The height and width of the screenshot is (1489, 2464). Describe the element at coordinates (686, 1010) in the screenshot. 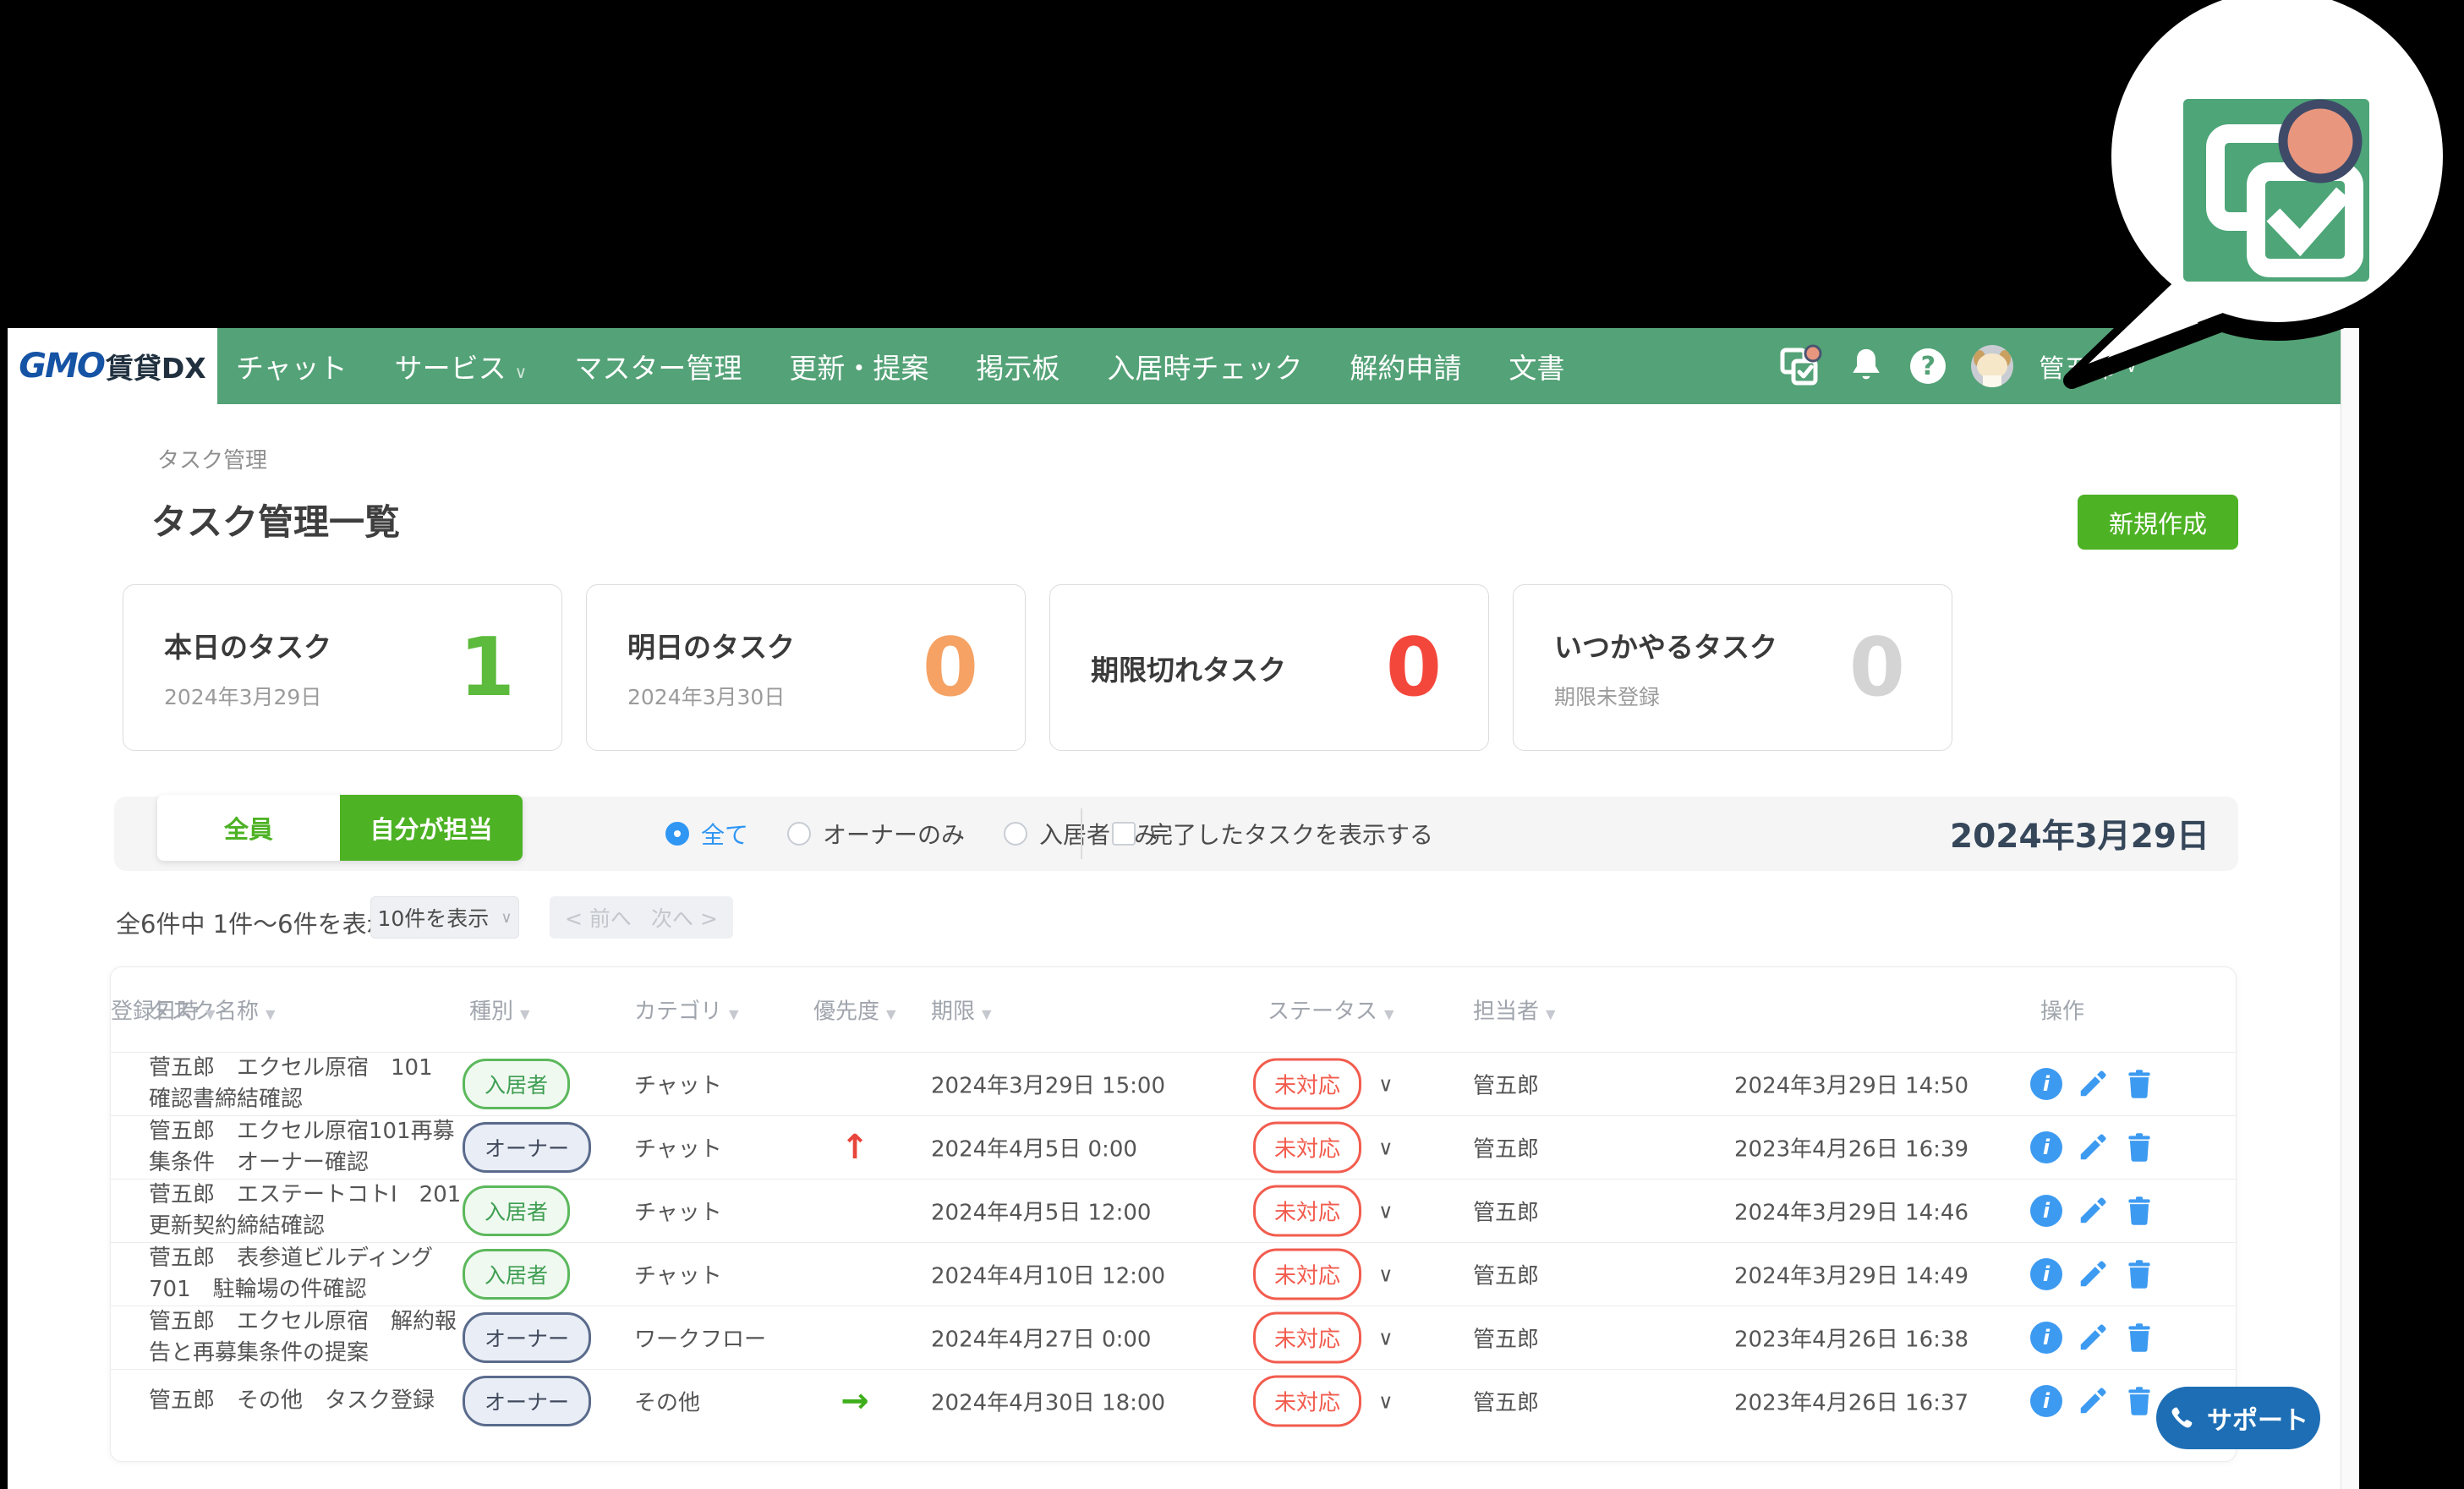

I see `column-header-category: カテゴリ ▼` at that location.